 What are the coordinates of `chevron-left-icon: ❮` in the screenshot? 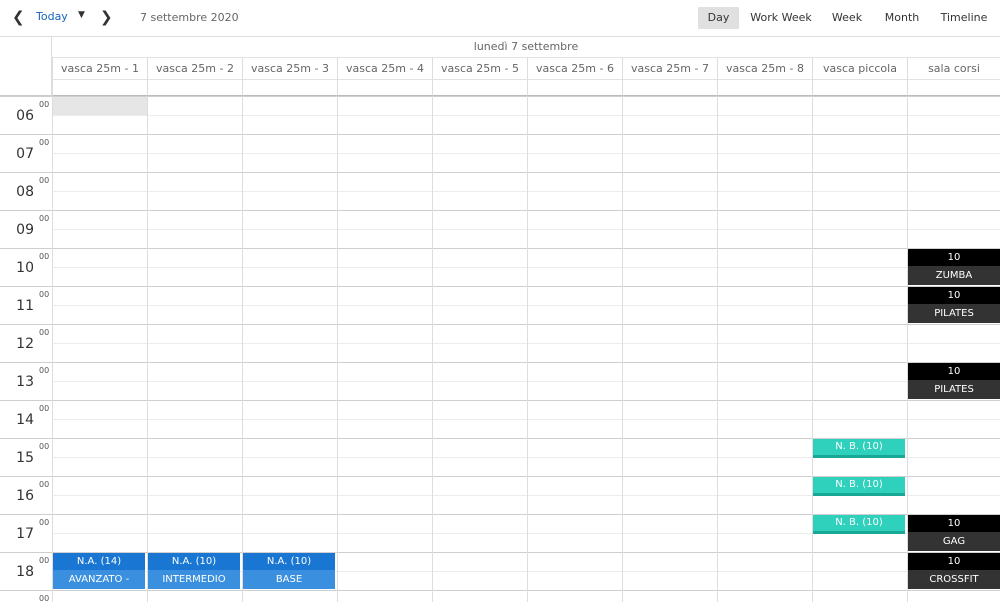 It's located at (18, 17).